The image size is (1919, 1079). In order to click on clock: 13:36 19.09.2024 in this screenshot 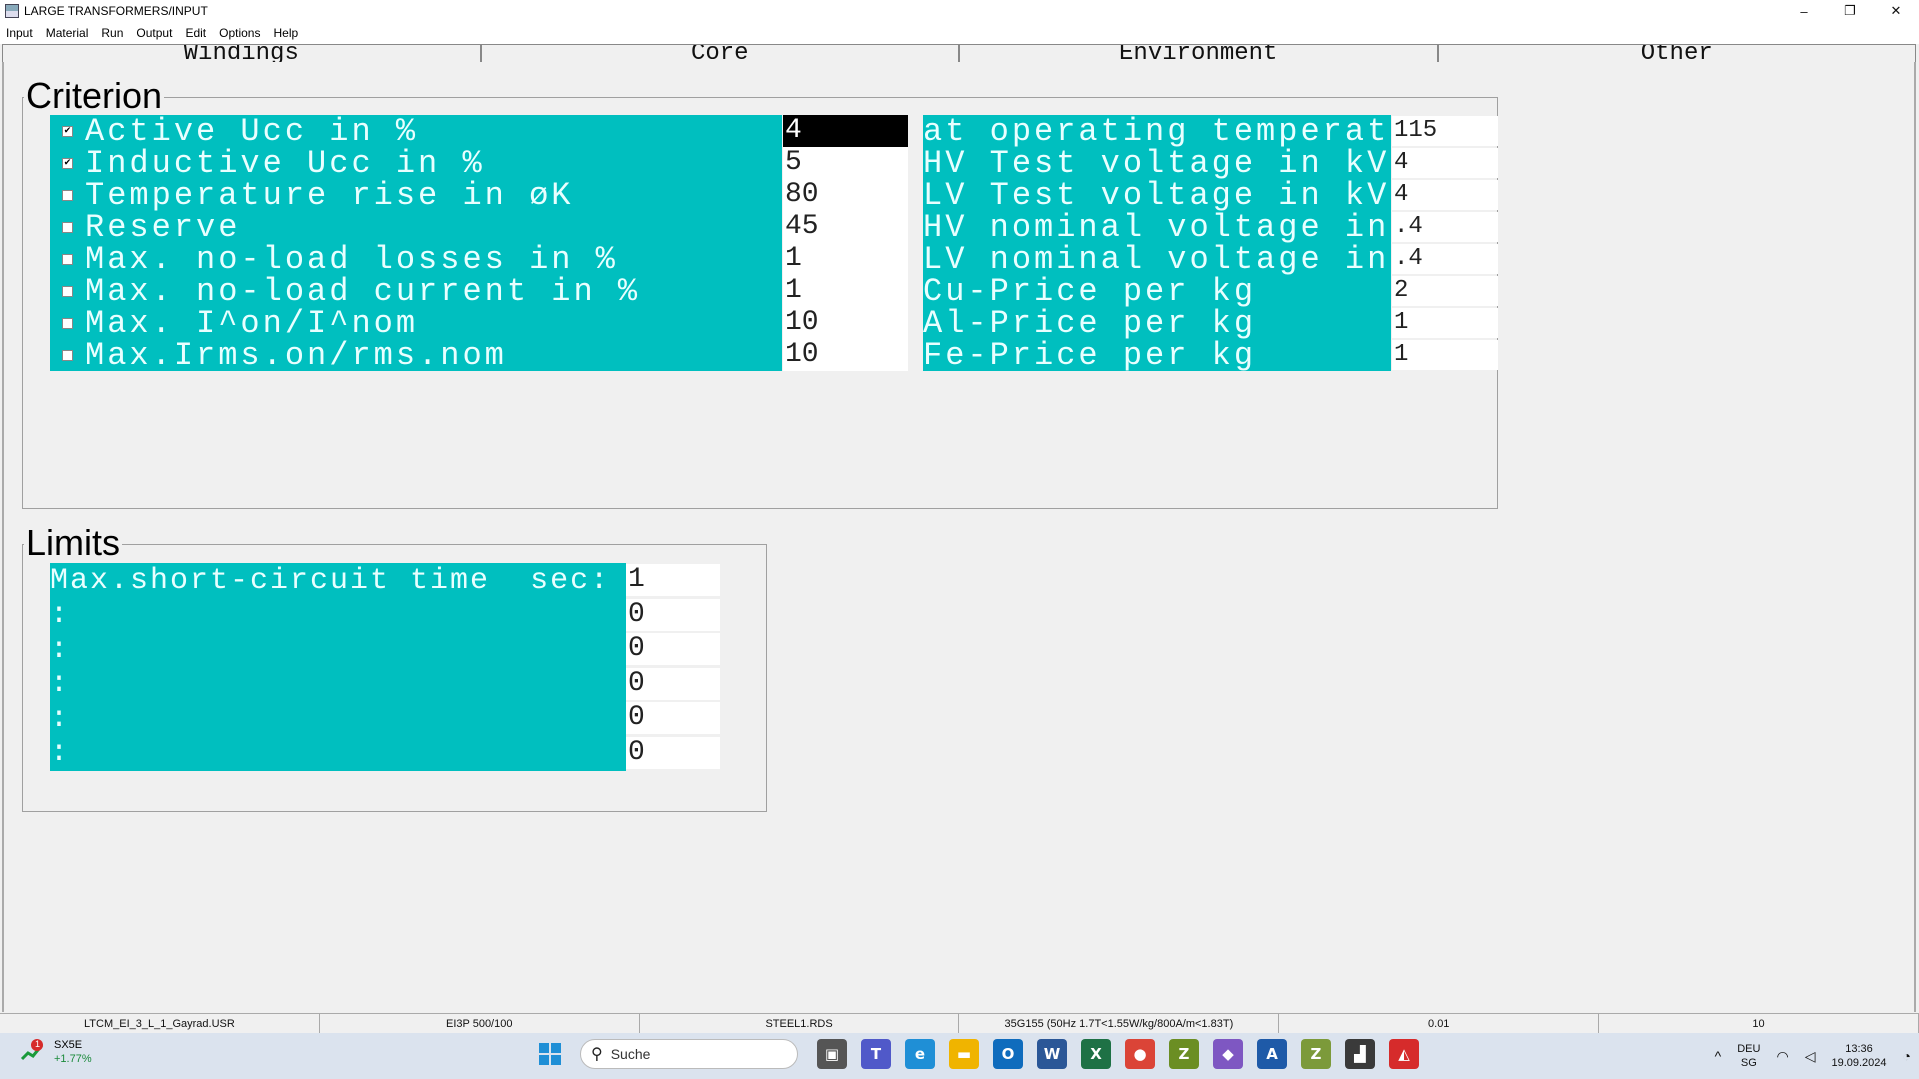, I will do `click(1858, 1056)`.